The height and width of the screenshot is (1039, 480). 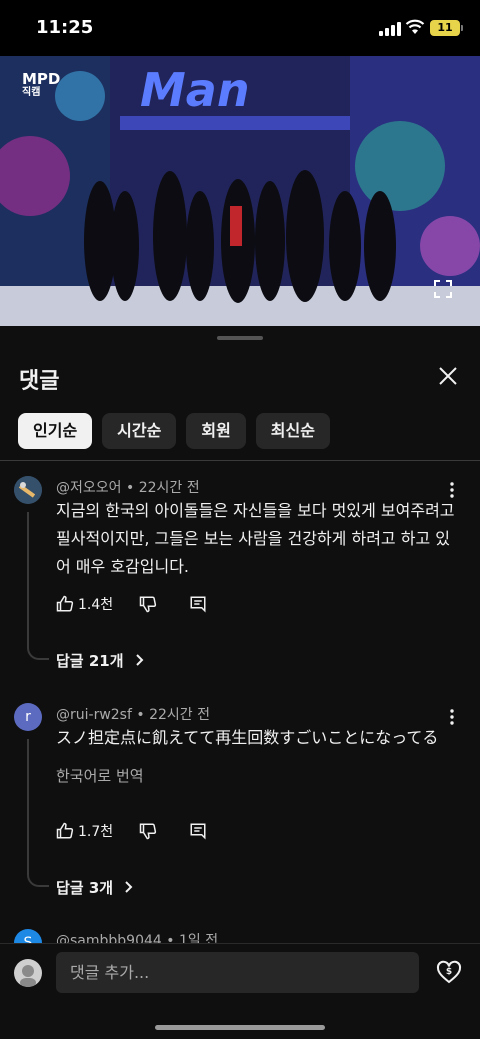 I want to click on avatar, so click(x=28, y=490).